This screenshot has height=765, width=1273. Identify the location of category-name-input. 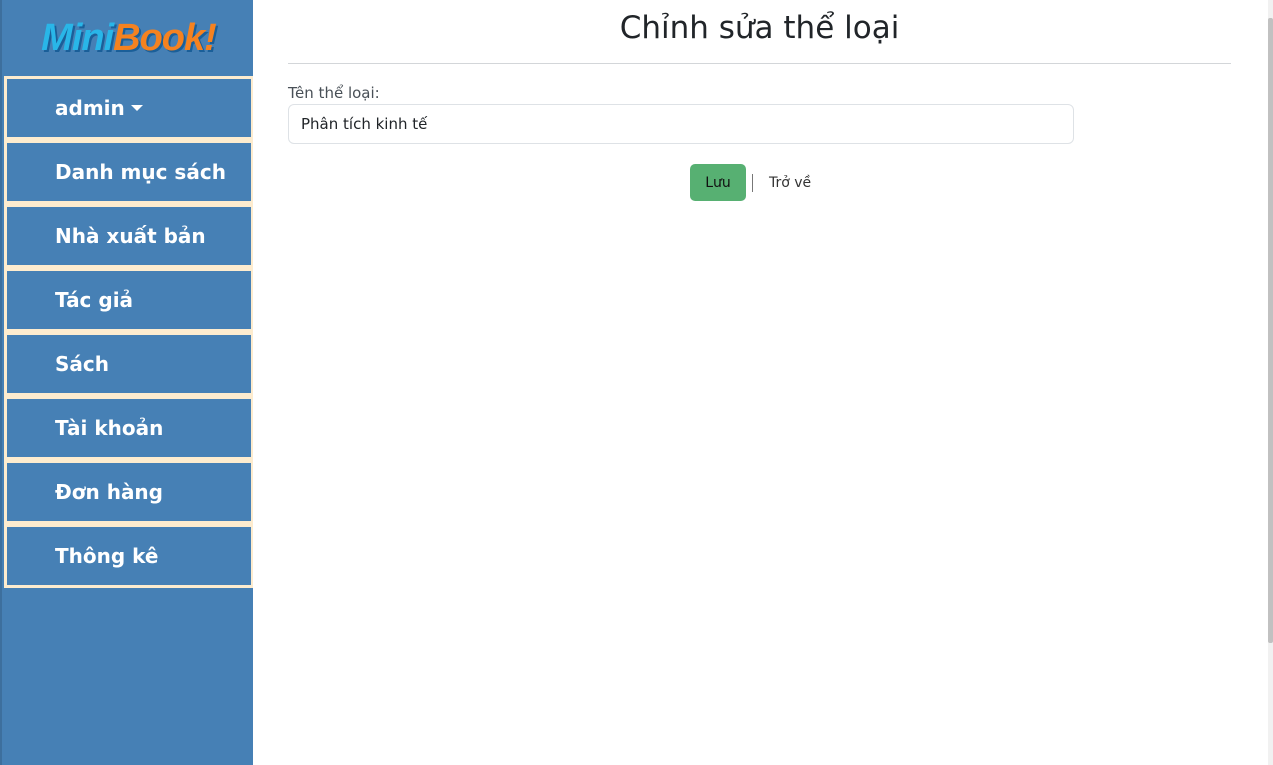
(681, 124).